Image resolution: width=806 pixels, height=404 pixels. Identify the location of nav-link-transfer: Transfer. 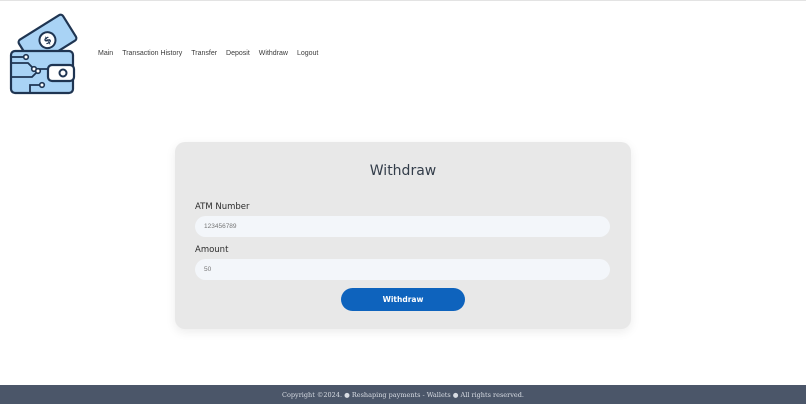
(204, 53).